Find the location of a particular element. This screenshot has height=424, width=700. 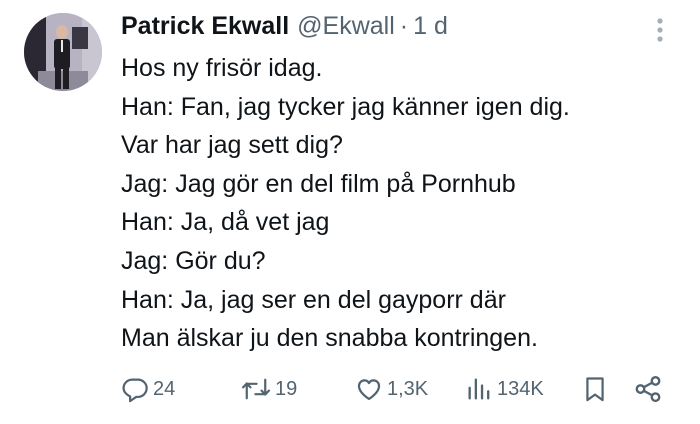

tweet-line: Han: Ja, då vet jag is located at coordinates (225, 222).